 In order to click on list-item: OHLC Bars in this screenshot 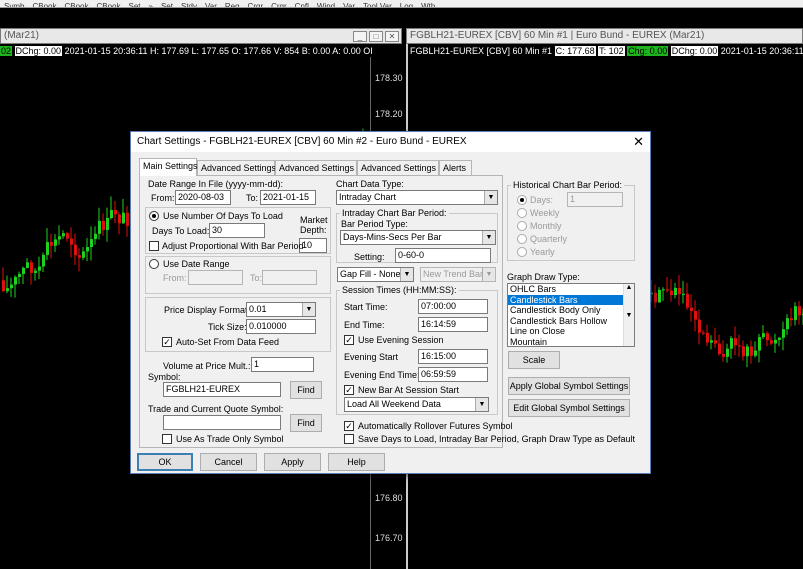, I will do `click(571, 289)`.